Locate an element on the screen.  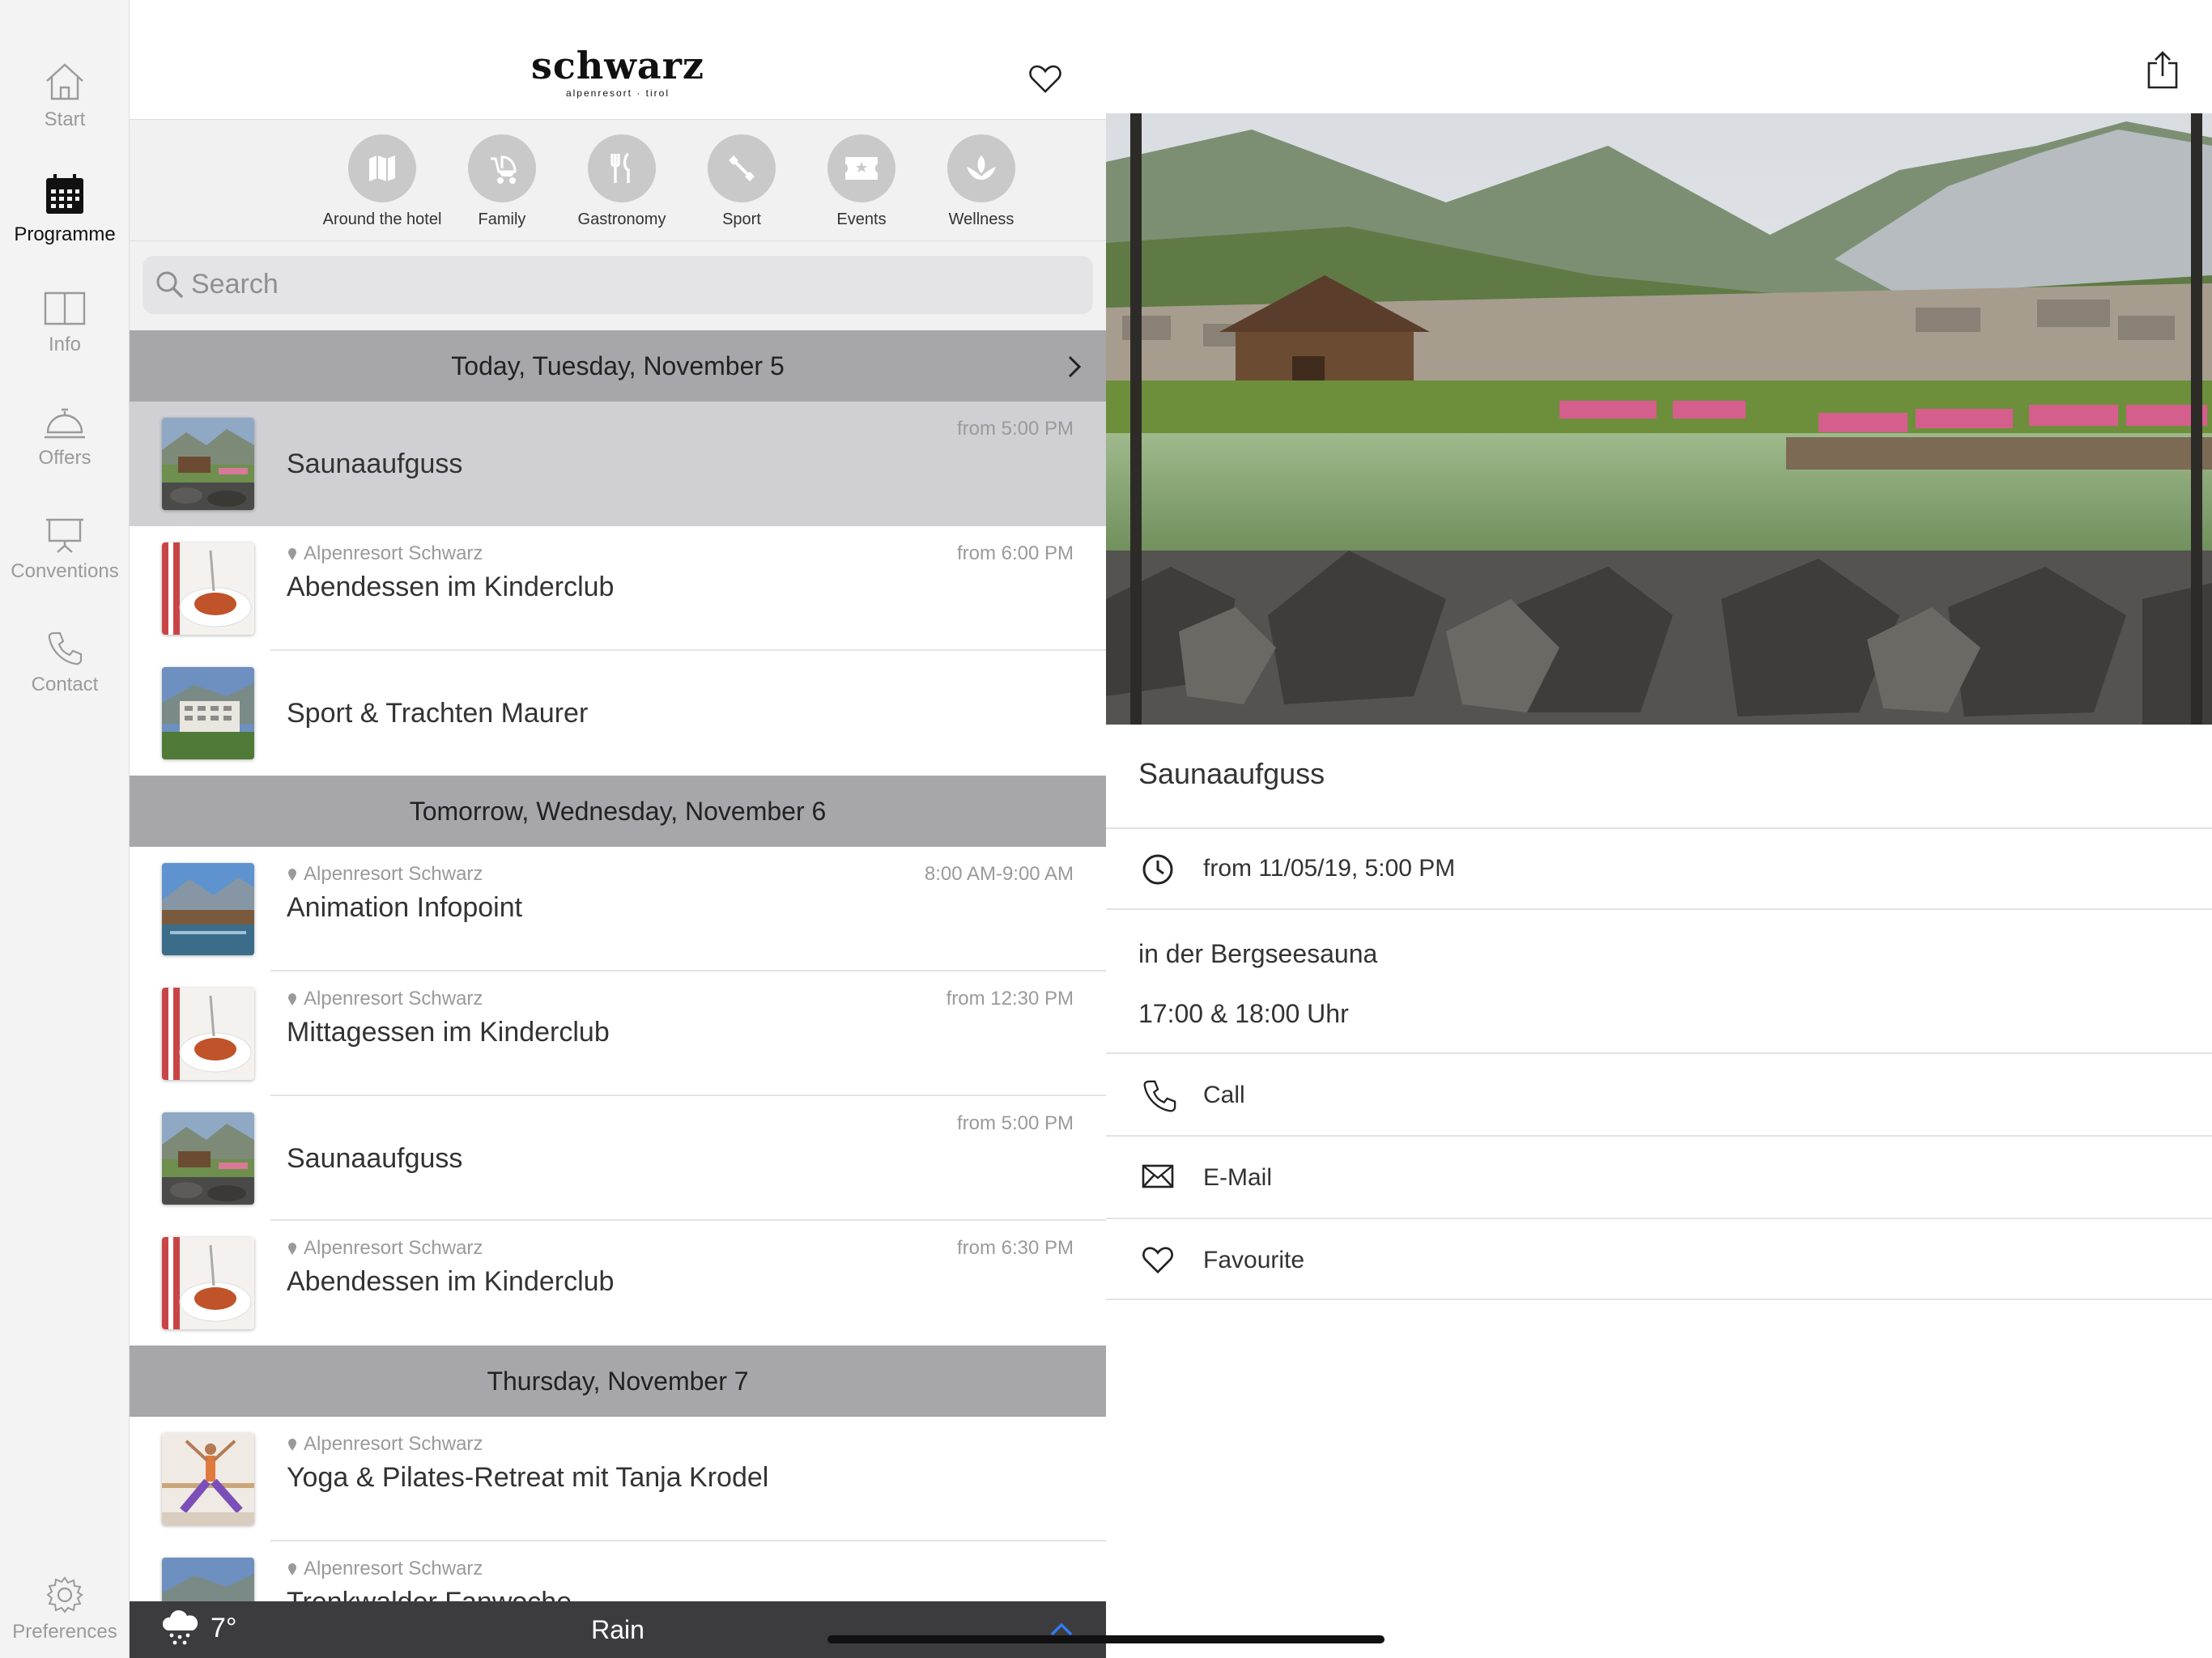
favourite-button: Favourite is located at coordinates (1659, 1259).